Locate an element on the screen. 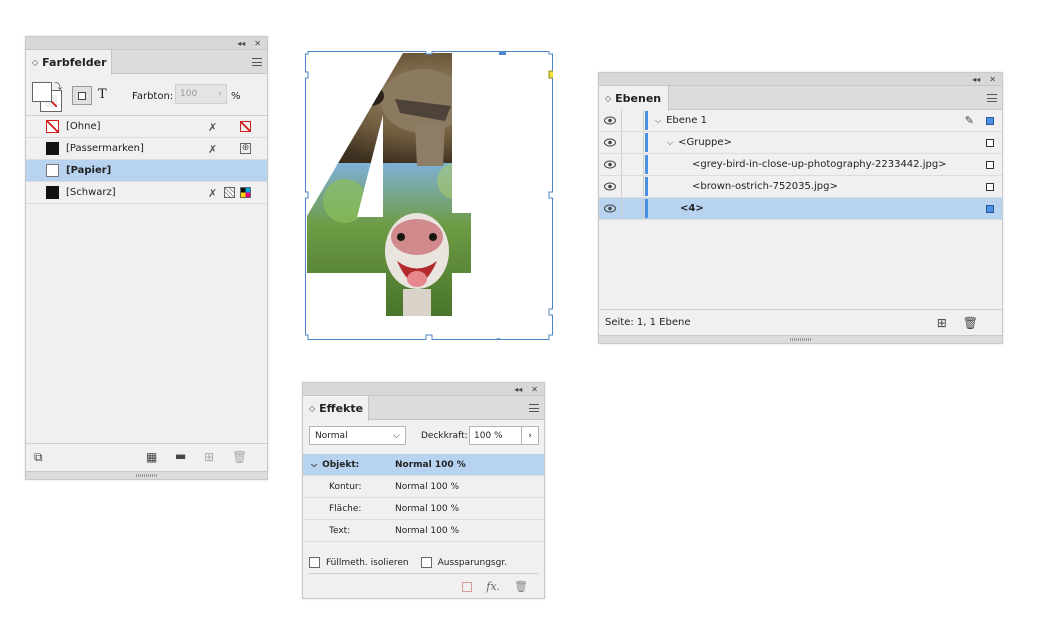 This screenshot has width=1049, height=626. effect-row-text: Text: Normal 100 % is located at coordinates (423, 531).